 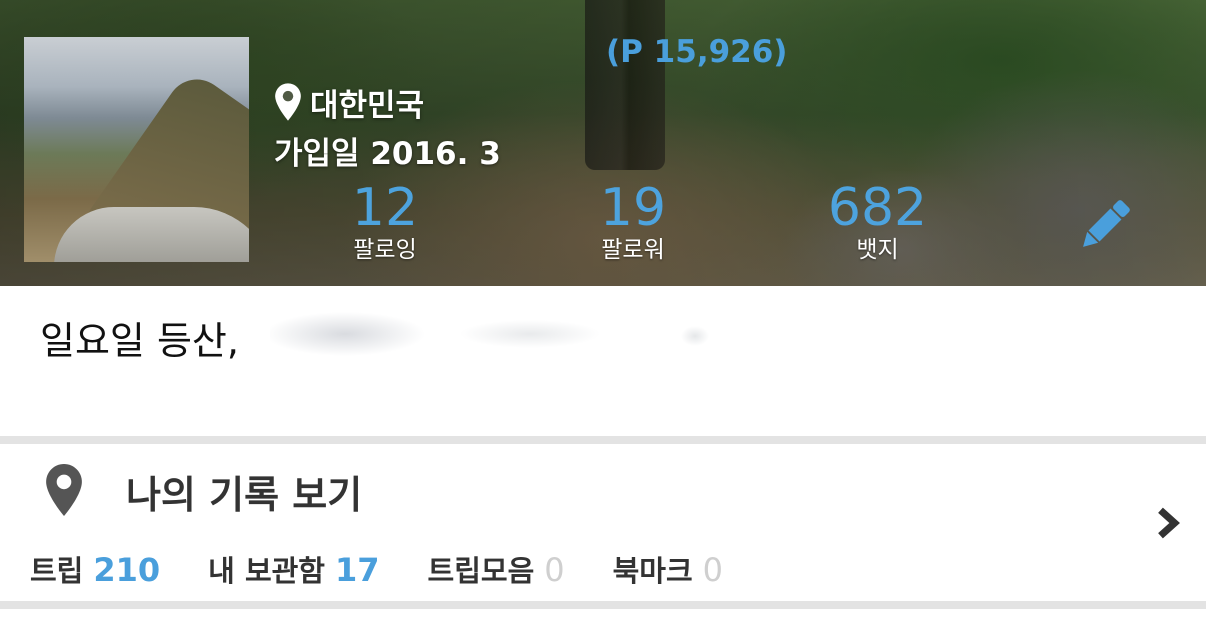 I want to click on followers-label: 팔로워, so click(x=633, y=250).